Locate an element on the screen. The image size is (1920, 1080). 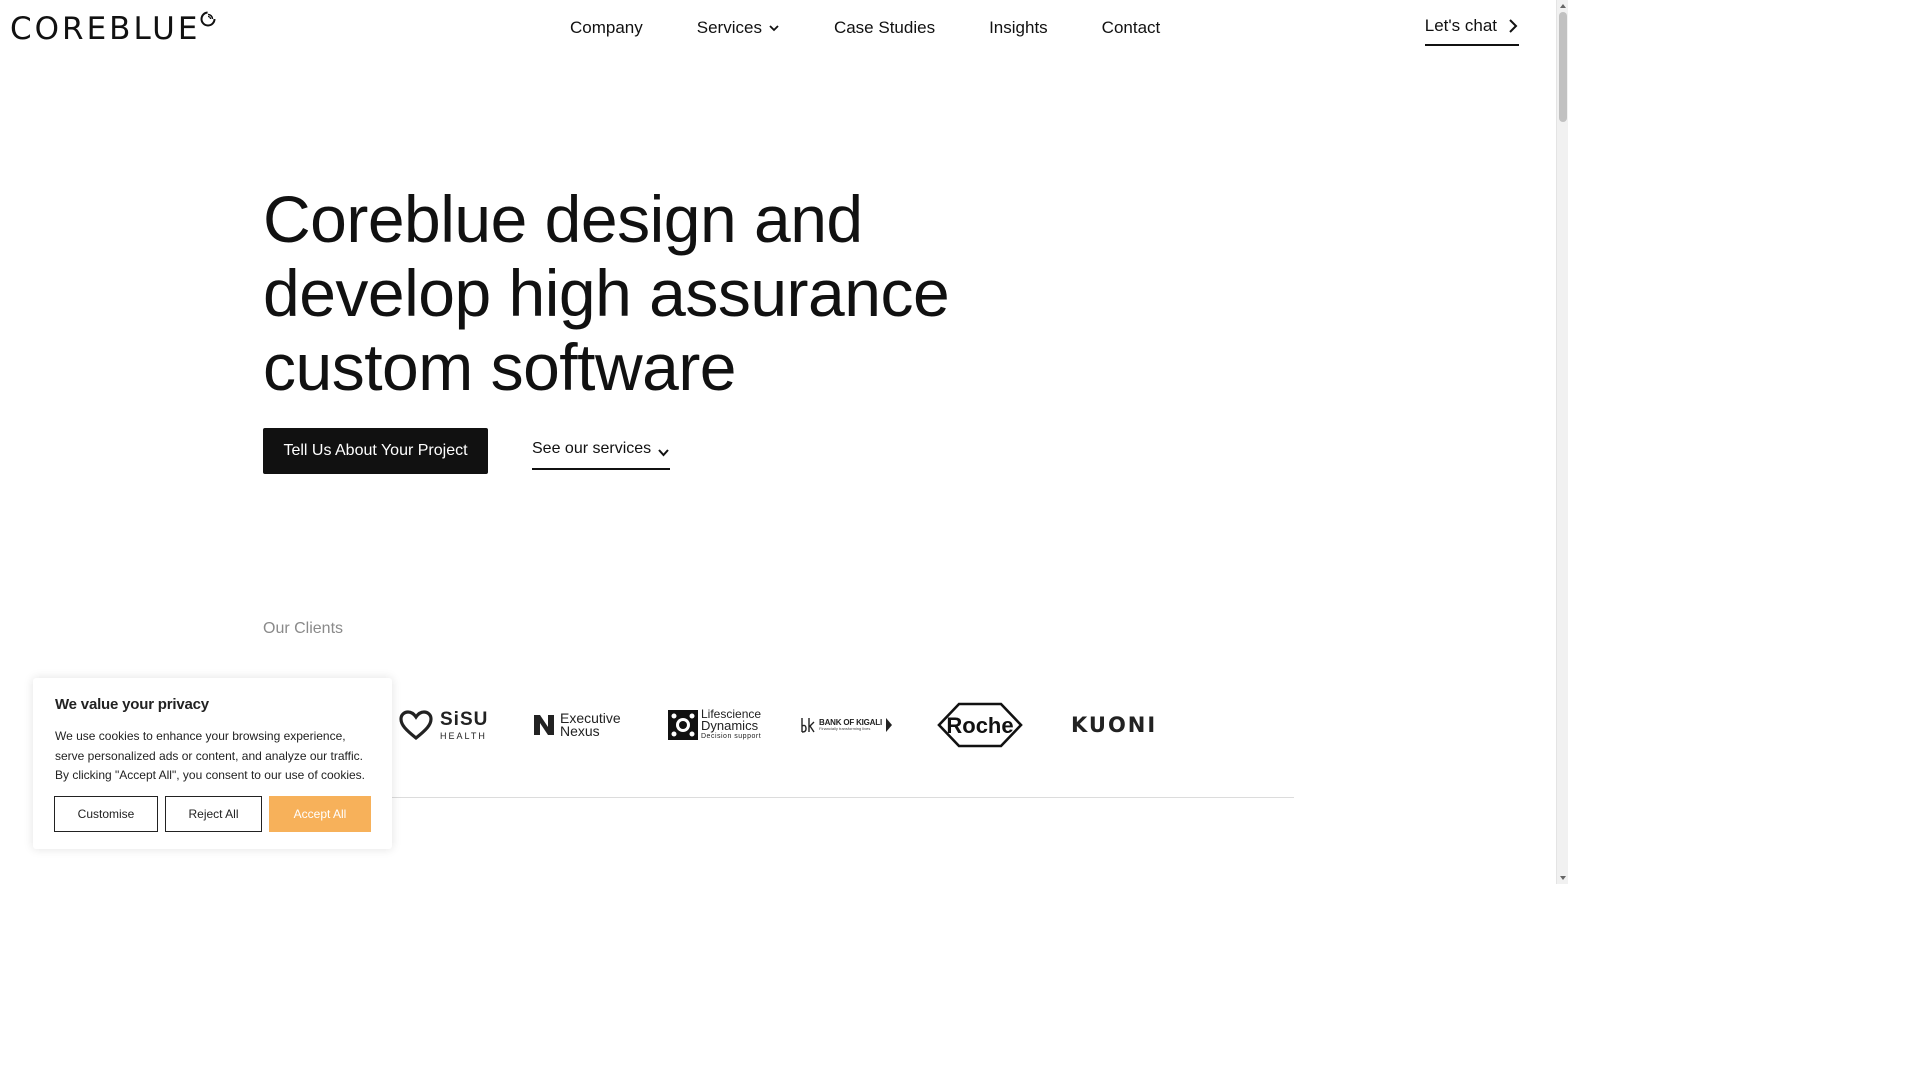
cookie-buttons: Customise Reject All Accept All is located at coordinates (212, 814).